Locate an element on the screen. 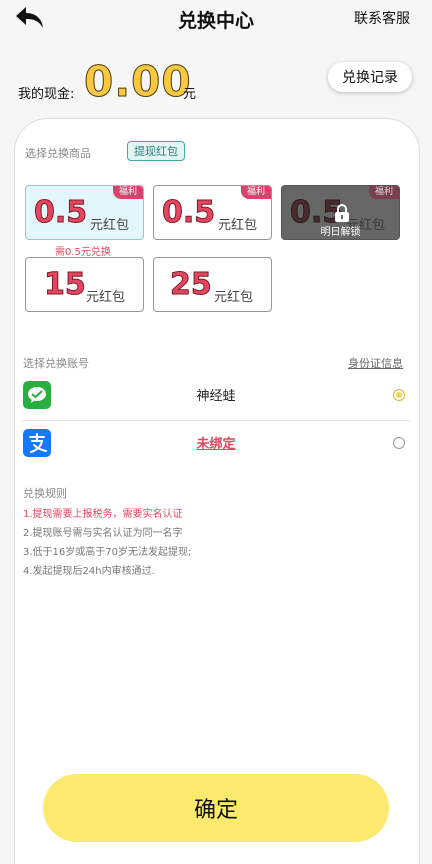 This screenshot has height=864, width=432. top-bar: 兑换中心 联系客服 is located at coordinates (216, 20).